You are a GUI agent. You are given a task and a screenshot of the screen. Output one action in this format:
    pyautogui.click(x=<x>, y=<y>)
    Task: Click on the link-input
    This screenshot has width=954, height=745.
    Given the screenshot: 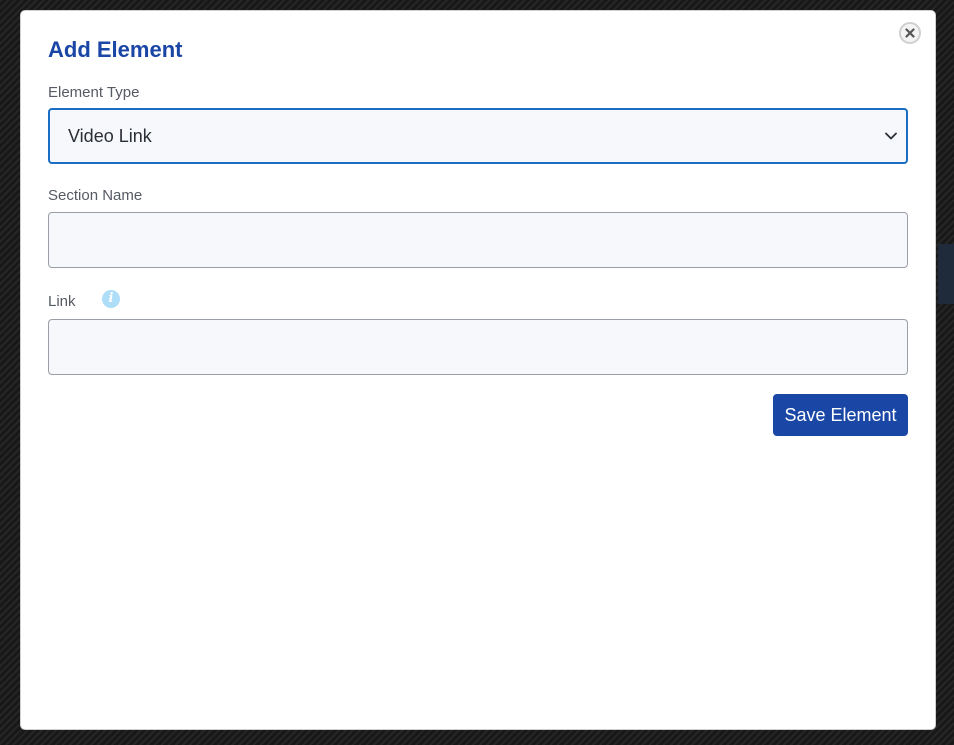 What is the action you would take?
    pyautogui.click(x=478, y=347)
    